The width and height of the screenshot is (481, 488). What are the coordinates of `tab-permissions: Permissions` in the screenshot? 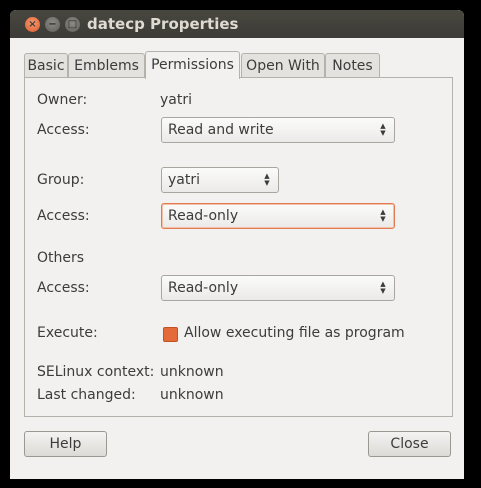 It's located at (192, 65).